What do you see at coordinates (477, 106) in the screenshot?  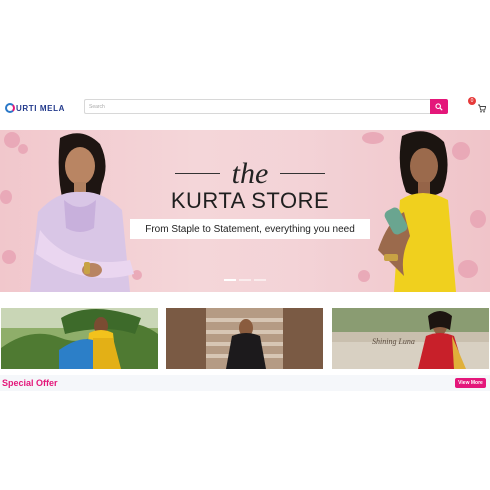 I see `cart-button: 0` at bounding box center [477, 106].